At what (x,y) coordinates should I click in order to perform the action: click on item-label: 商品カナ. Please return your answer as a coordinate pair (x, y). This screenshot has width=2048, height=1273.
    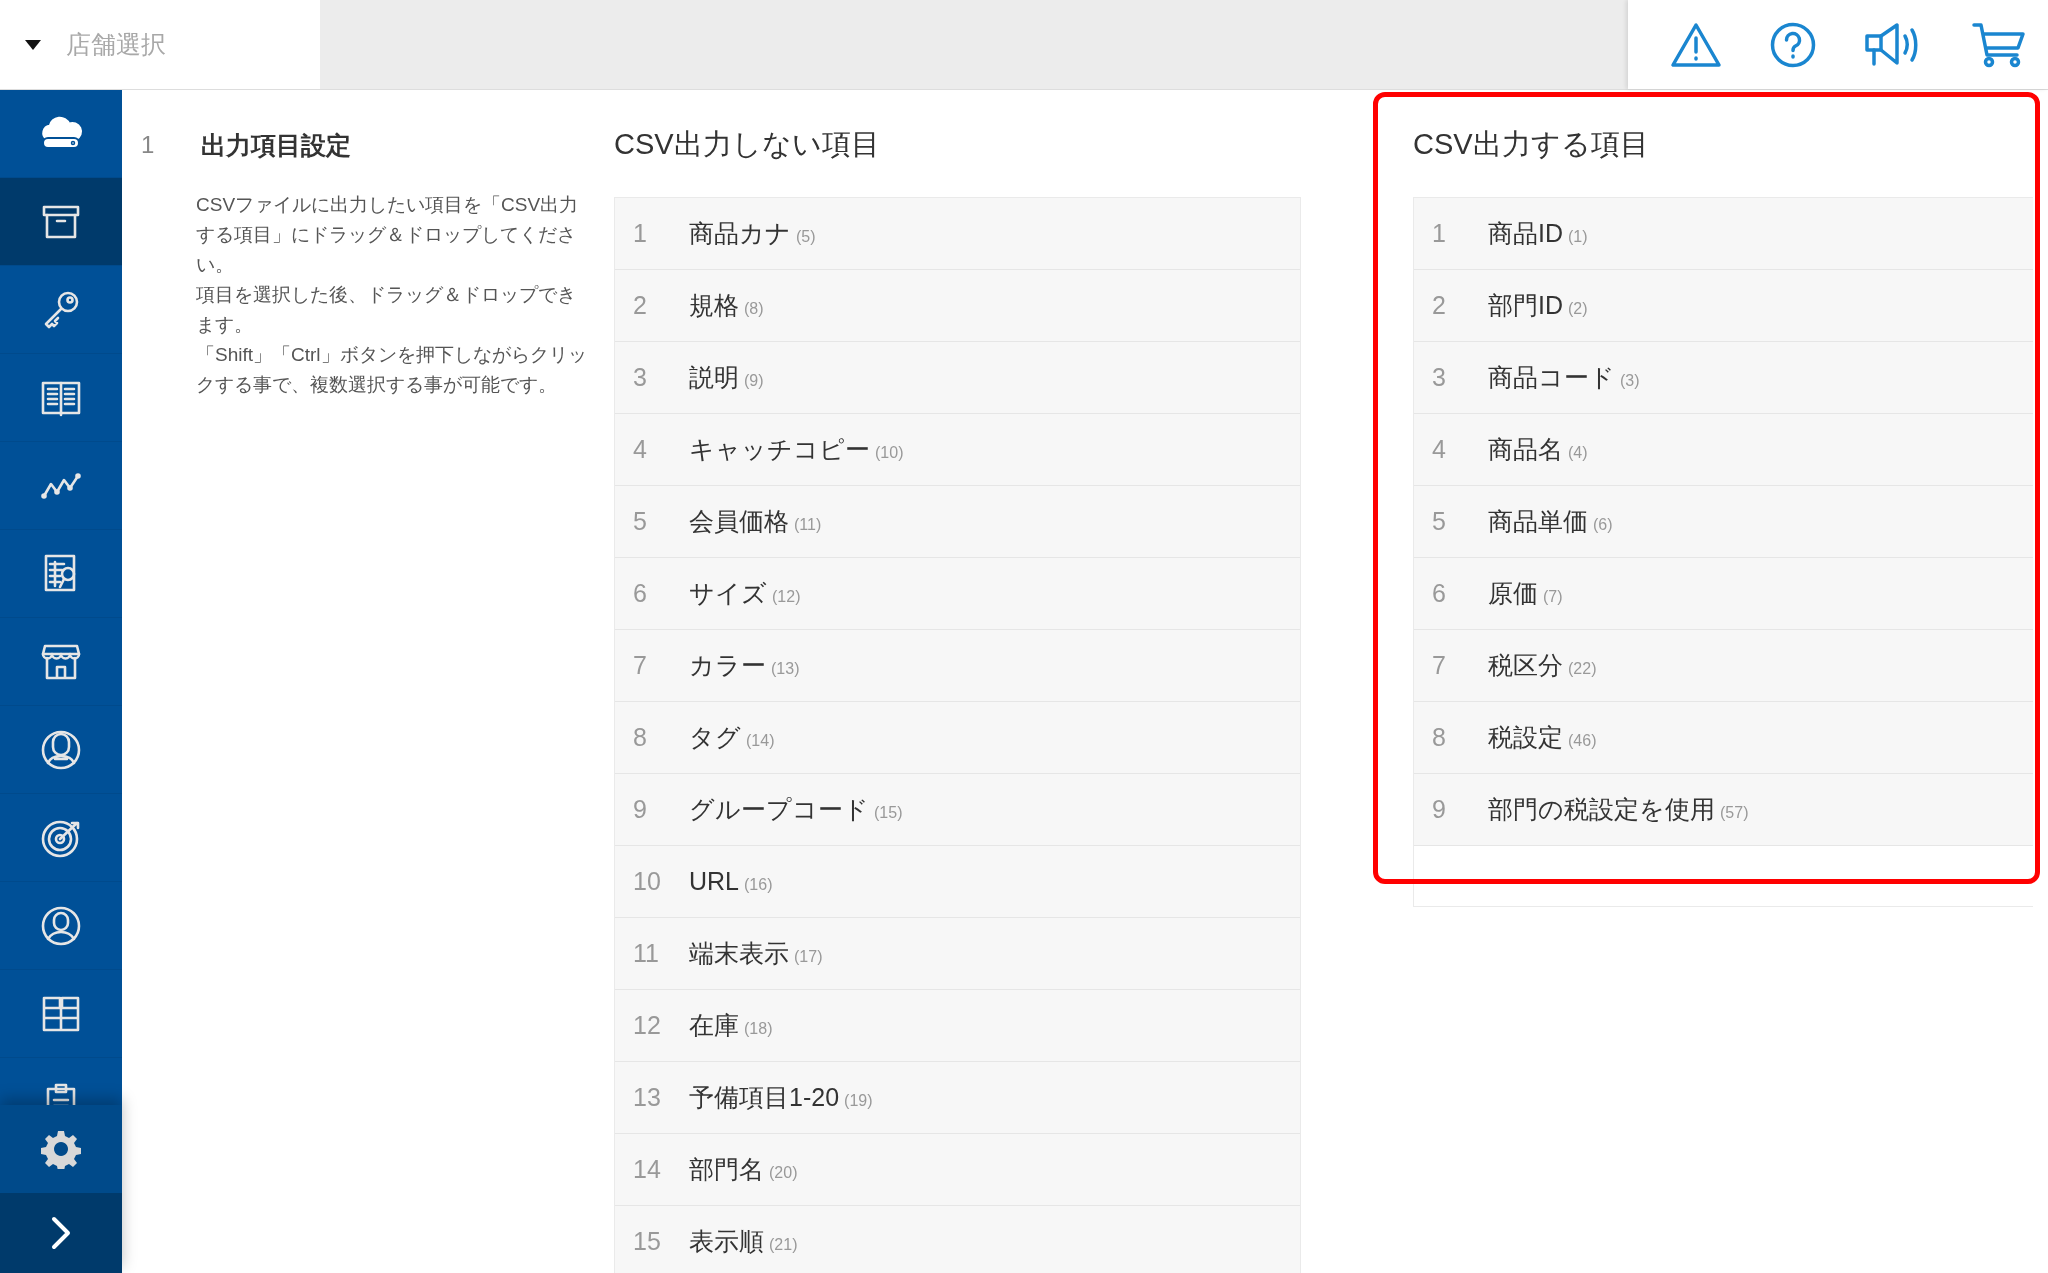
    Looking at the image, I should click on (740, 233).